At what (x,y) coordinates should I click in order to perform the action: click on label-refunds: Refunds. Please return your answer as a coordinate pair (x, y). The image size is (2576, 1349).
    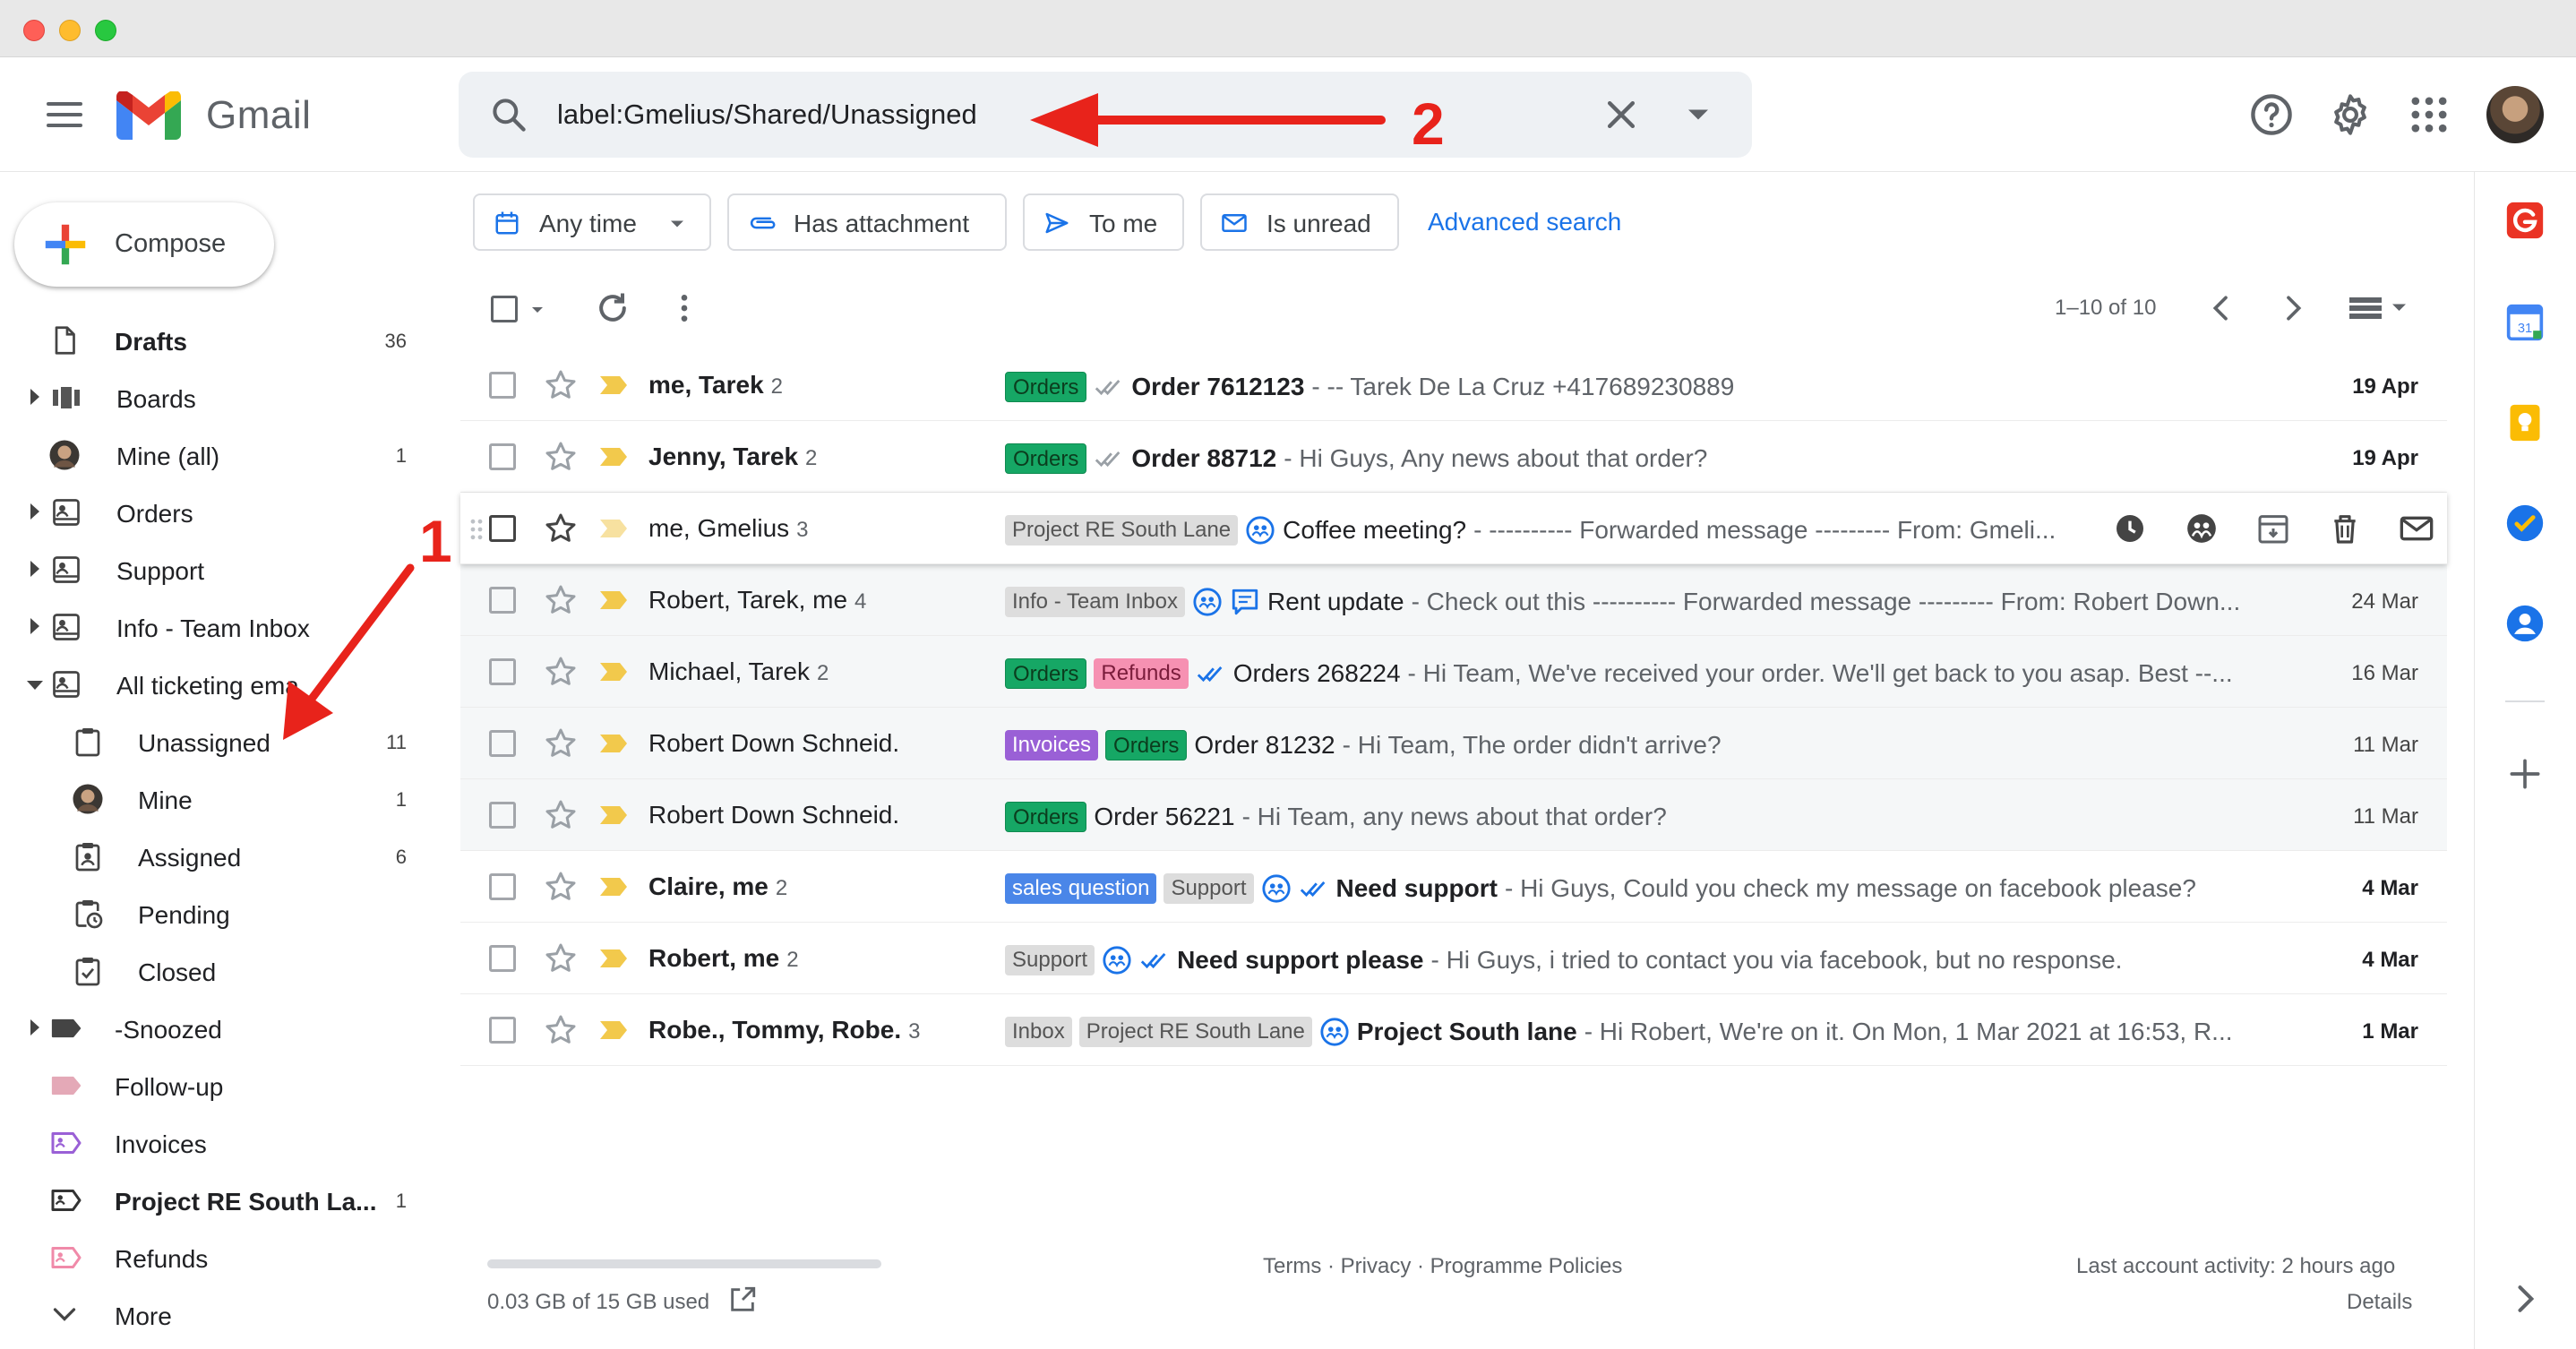
    Looking at the image, I should click on (1141, 673).